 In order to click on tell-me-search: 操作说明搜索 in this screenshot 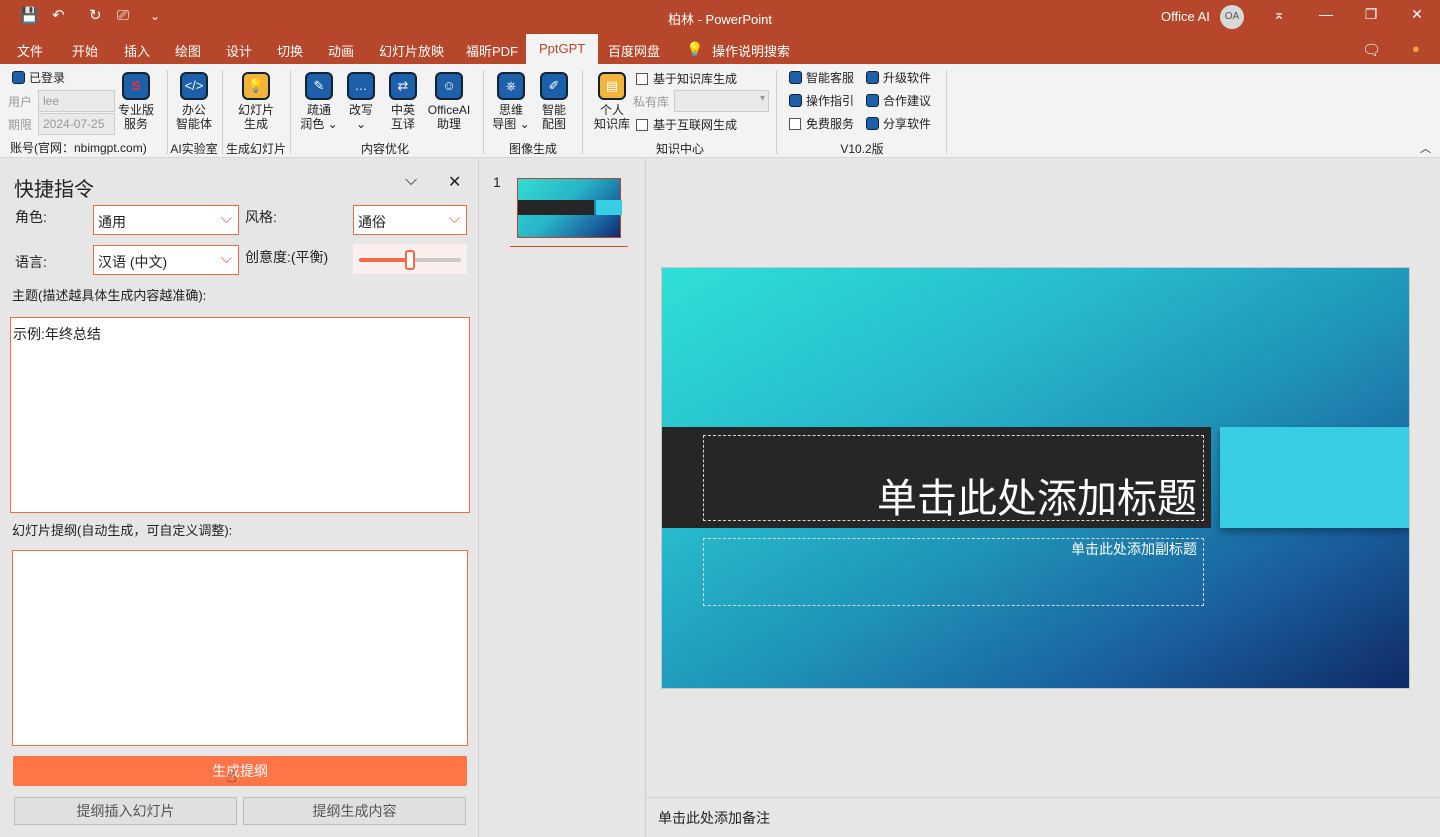, I will do `click(751, 50)`.